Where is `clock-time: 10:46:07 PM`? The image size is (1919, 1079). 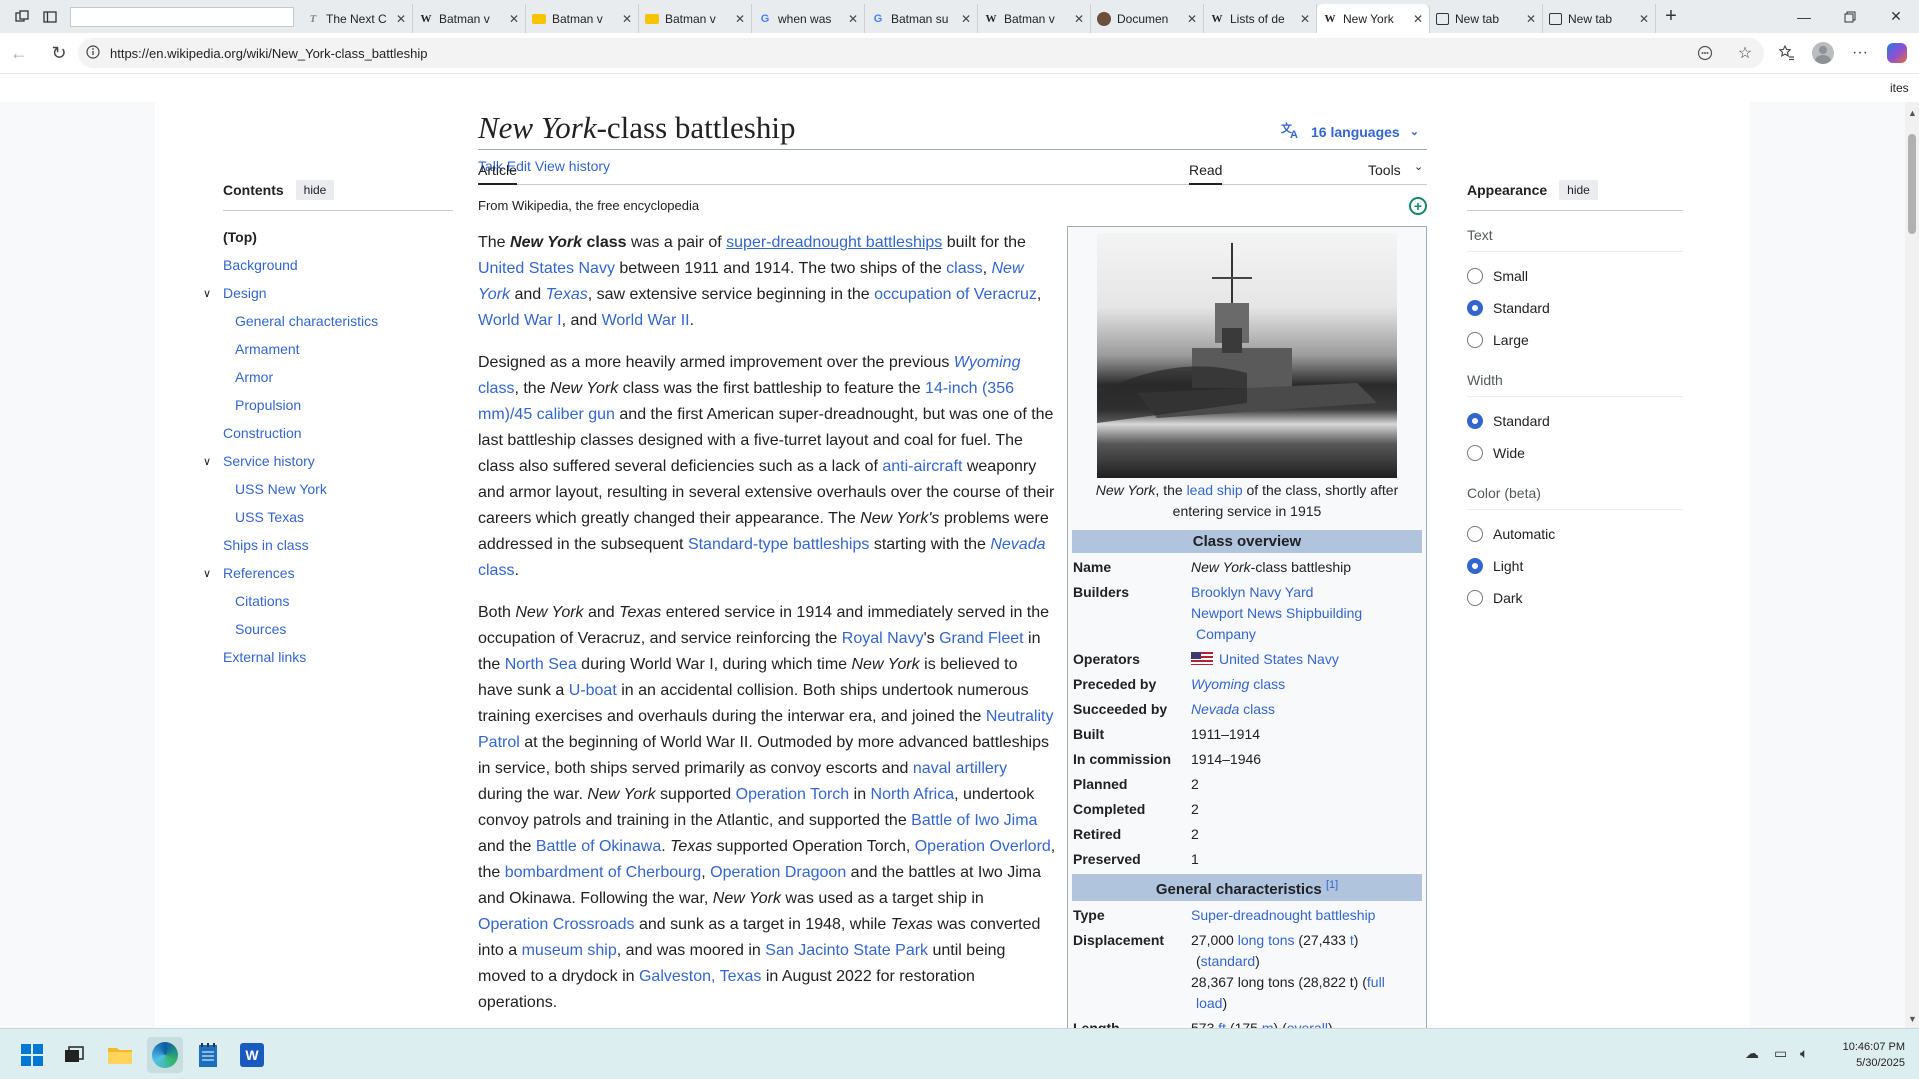
clock-time: 10:46:07 PM is located at coordinates (1874, 1047).